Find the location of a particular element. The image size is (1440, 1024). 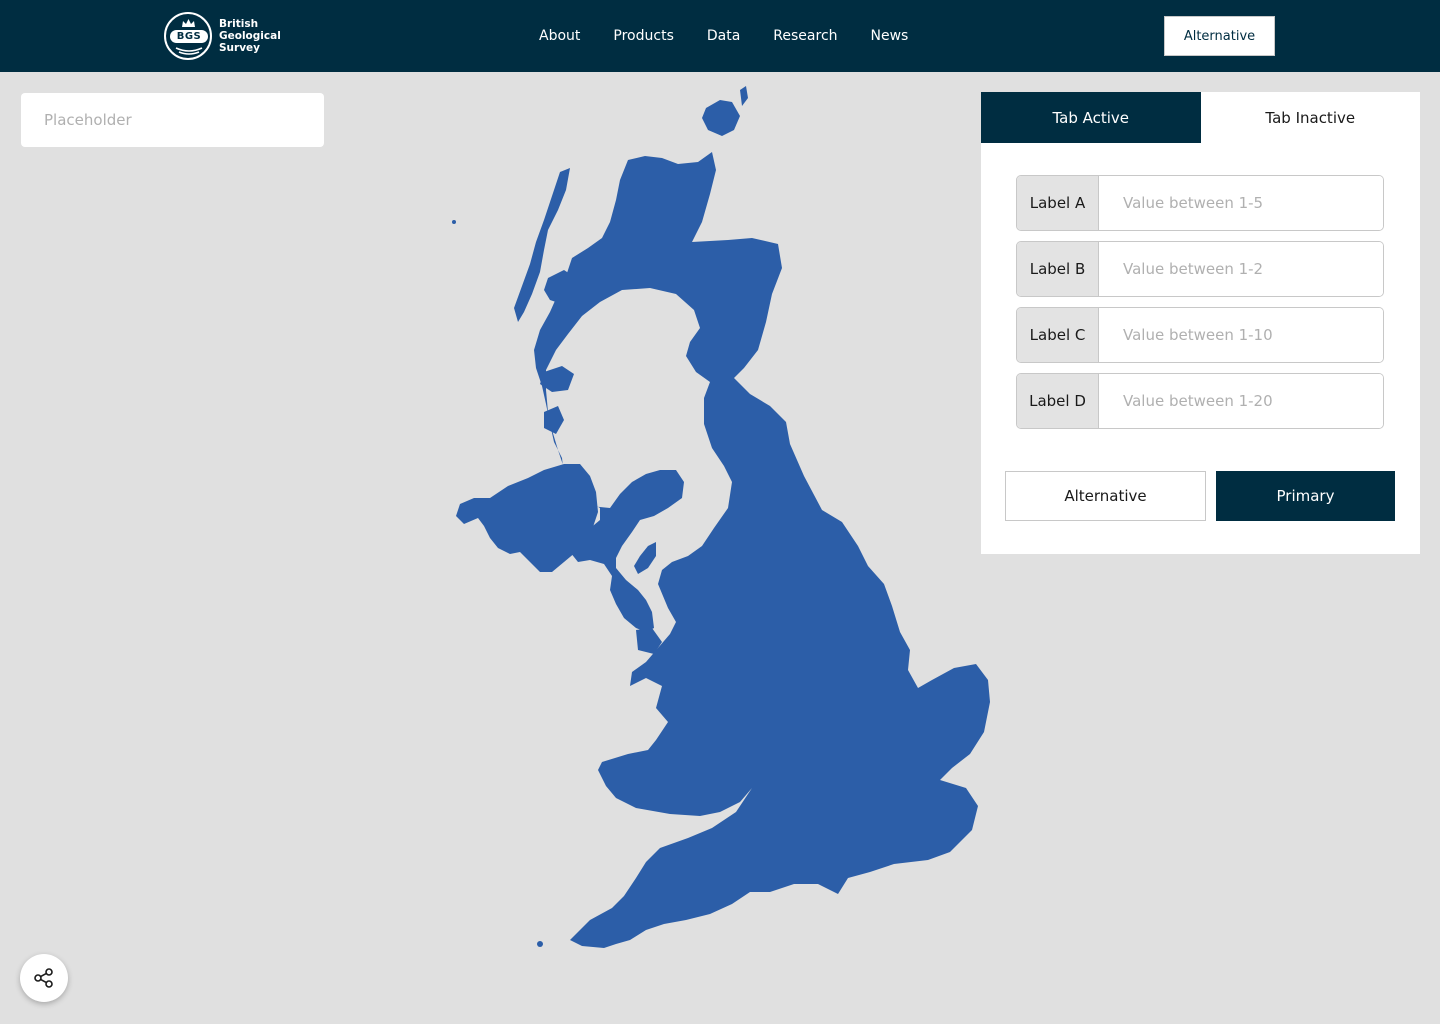

panel-tabs: Tab Active Tab Inactive is located at coordinates (1200, 117).